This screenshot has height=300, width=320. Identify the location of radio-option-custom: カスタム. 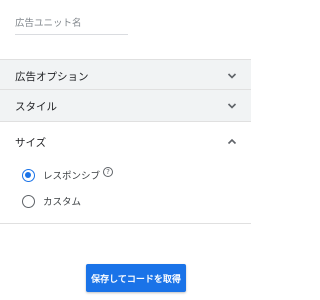
(51, 201).